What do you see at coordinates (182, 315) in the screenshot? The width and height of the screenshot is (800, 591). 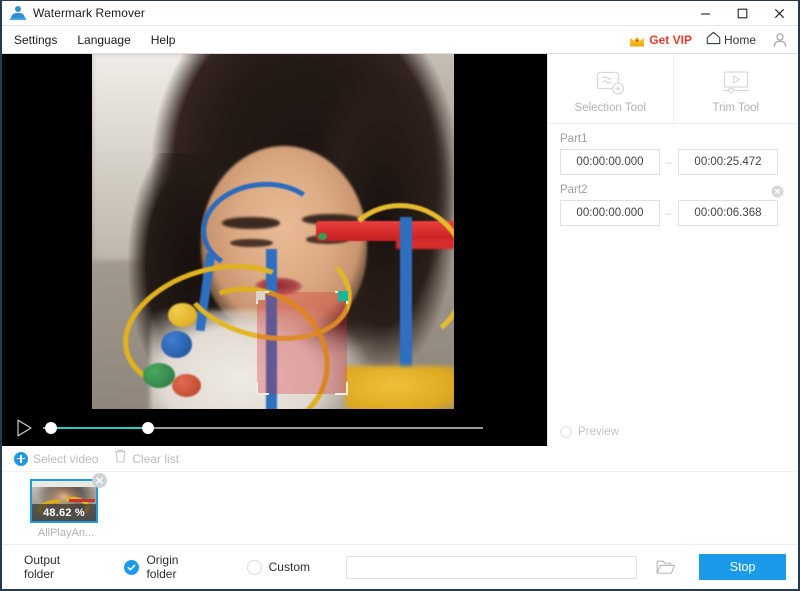 I see `video-toy-bead-yellow` at bounding box center [182, 315].